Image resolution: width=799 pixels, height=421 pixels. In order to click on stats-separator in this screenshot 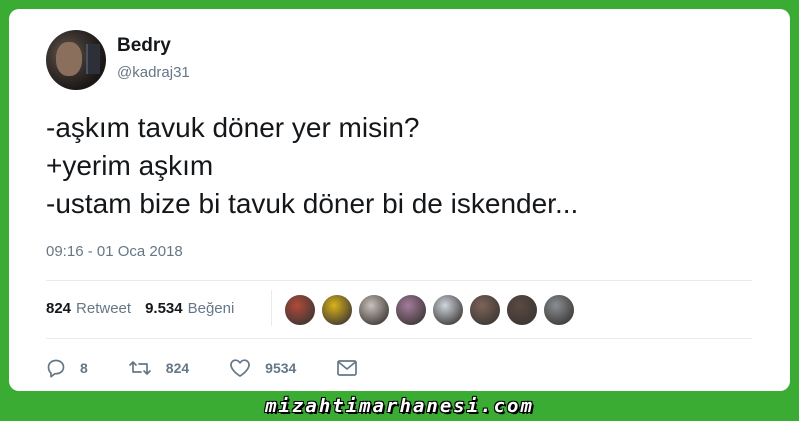, I will do `click(271, 308)`.